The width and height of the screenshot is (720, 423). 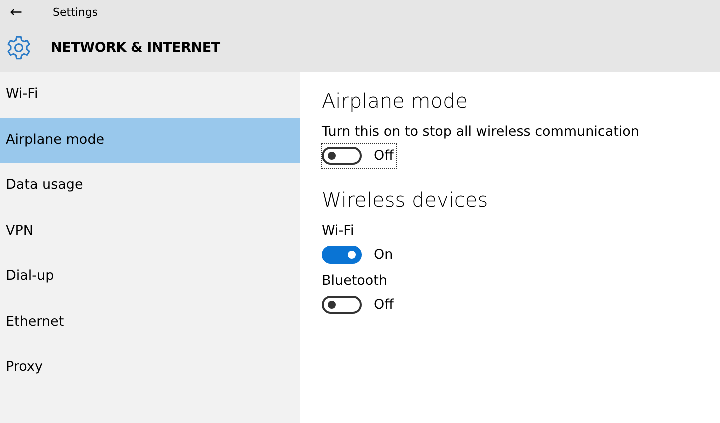 What do you see at coordinates (25, 12) in the screenshot?
I see `back-button: ←` at bounding box center [25, 12].